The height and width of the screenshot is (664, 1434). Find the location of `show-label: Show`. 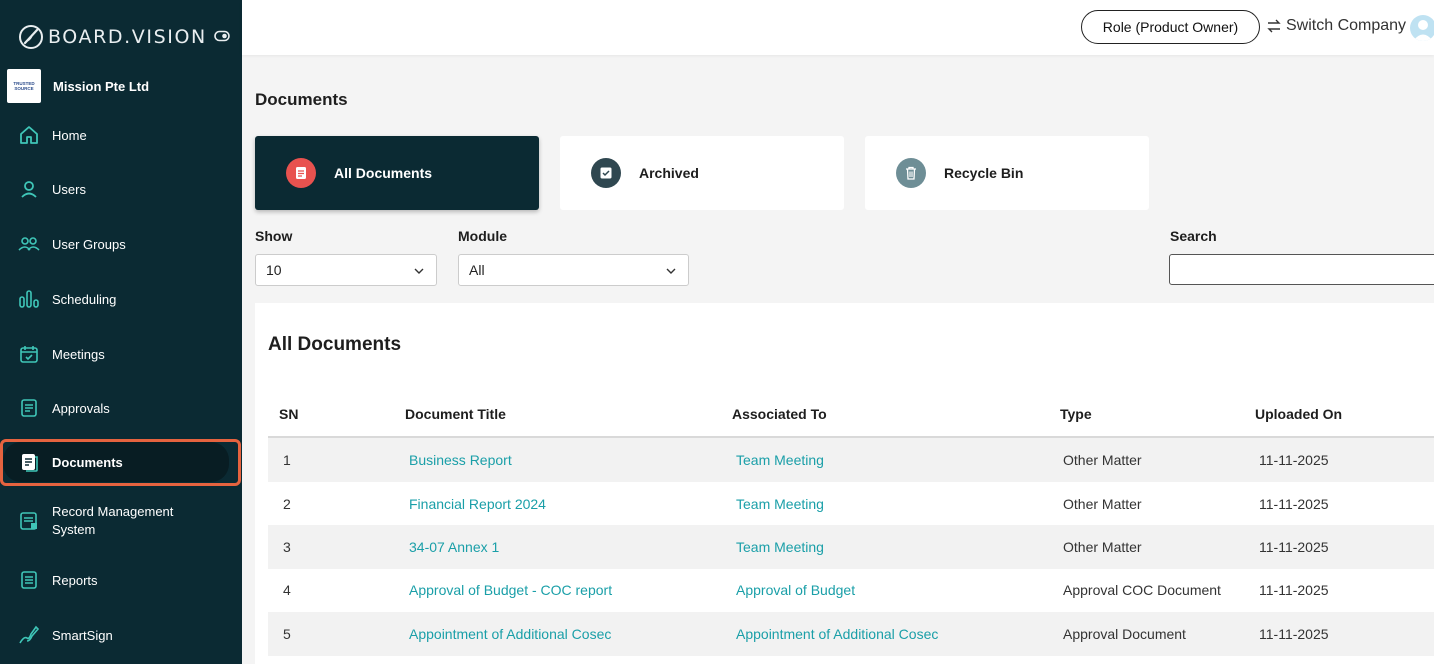

show-label: Show is located at coordinates (274, 236).